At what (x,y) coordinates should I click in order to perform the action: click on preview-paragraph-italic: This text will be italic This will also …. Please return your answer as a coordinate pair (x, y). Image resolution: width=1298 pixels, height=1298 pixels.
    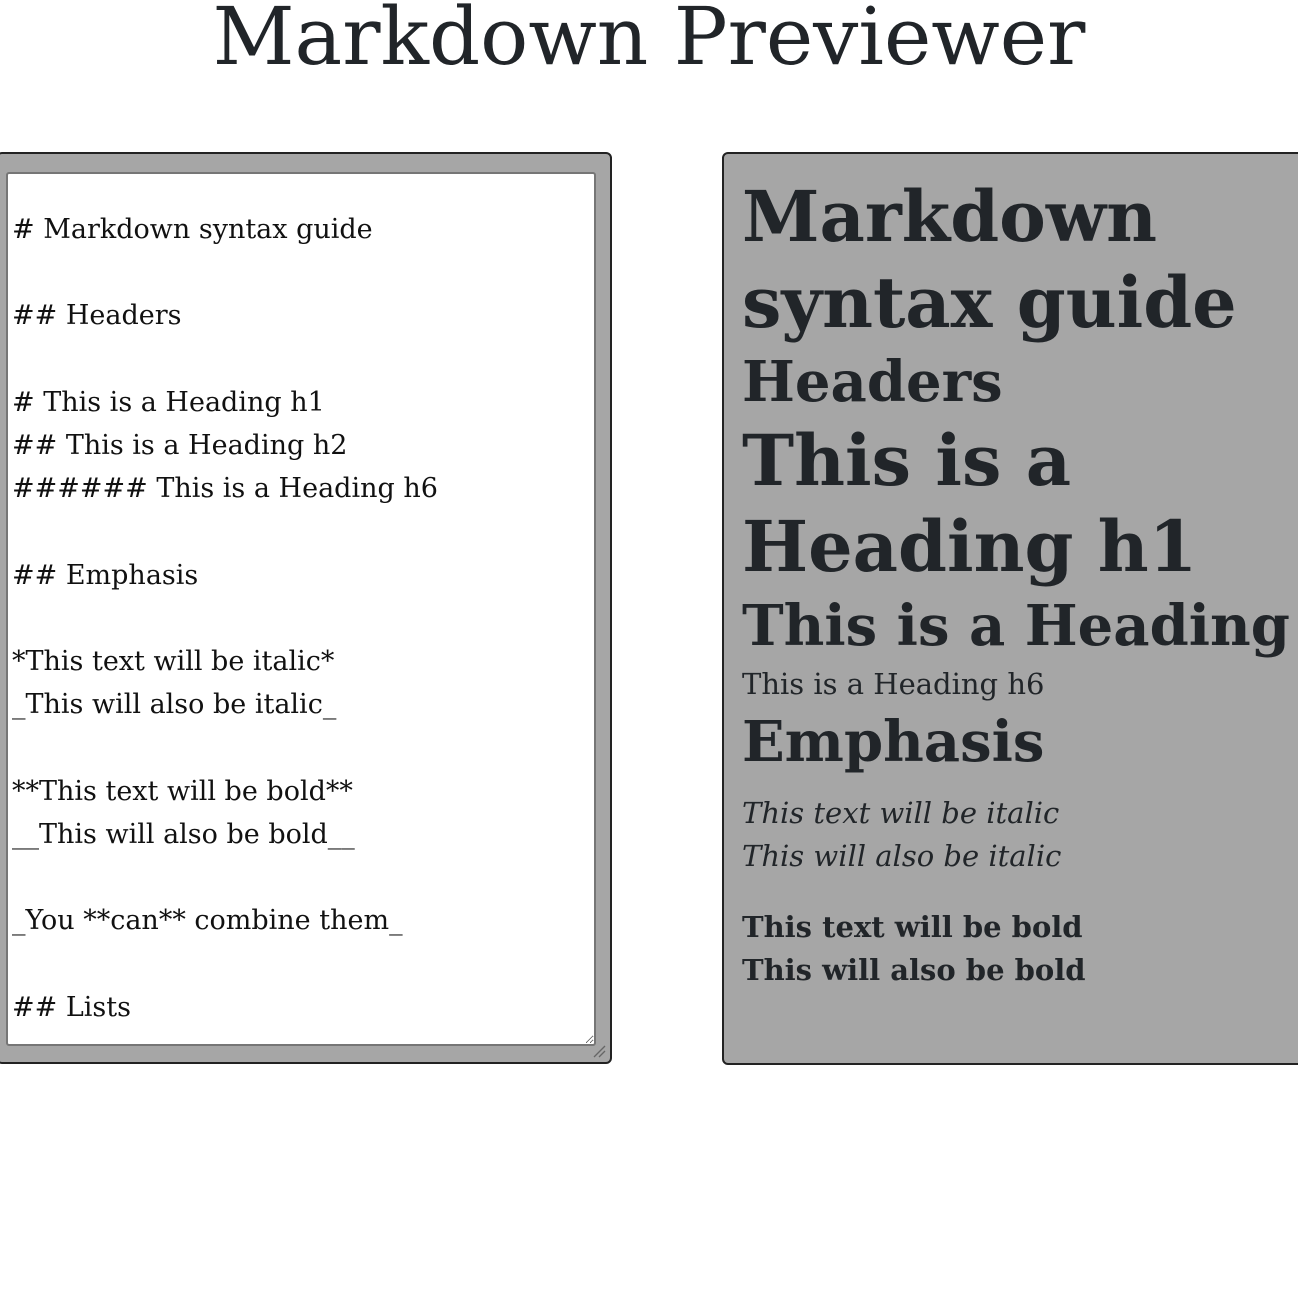
    Looking at the image, I should click on (1020, 835).